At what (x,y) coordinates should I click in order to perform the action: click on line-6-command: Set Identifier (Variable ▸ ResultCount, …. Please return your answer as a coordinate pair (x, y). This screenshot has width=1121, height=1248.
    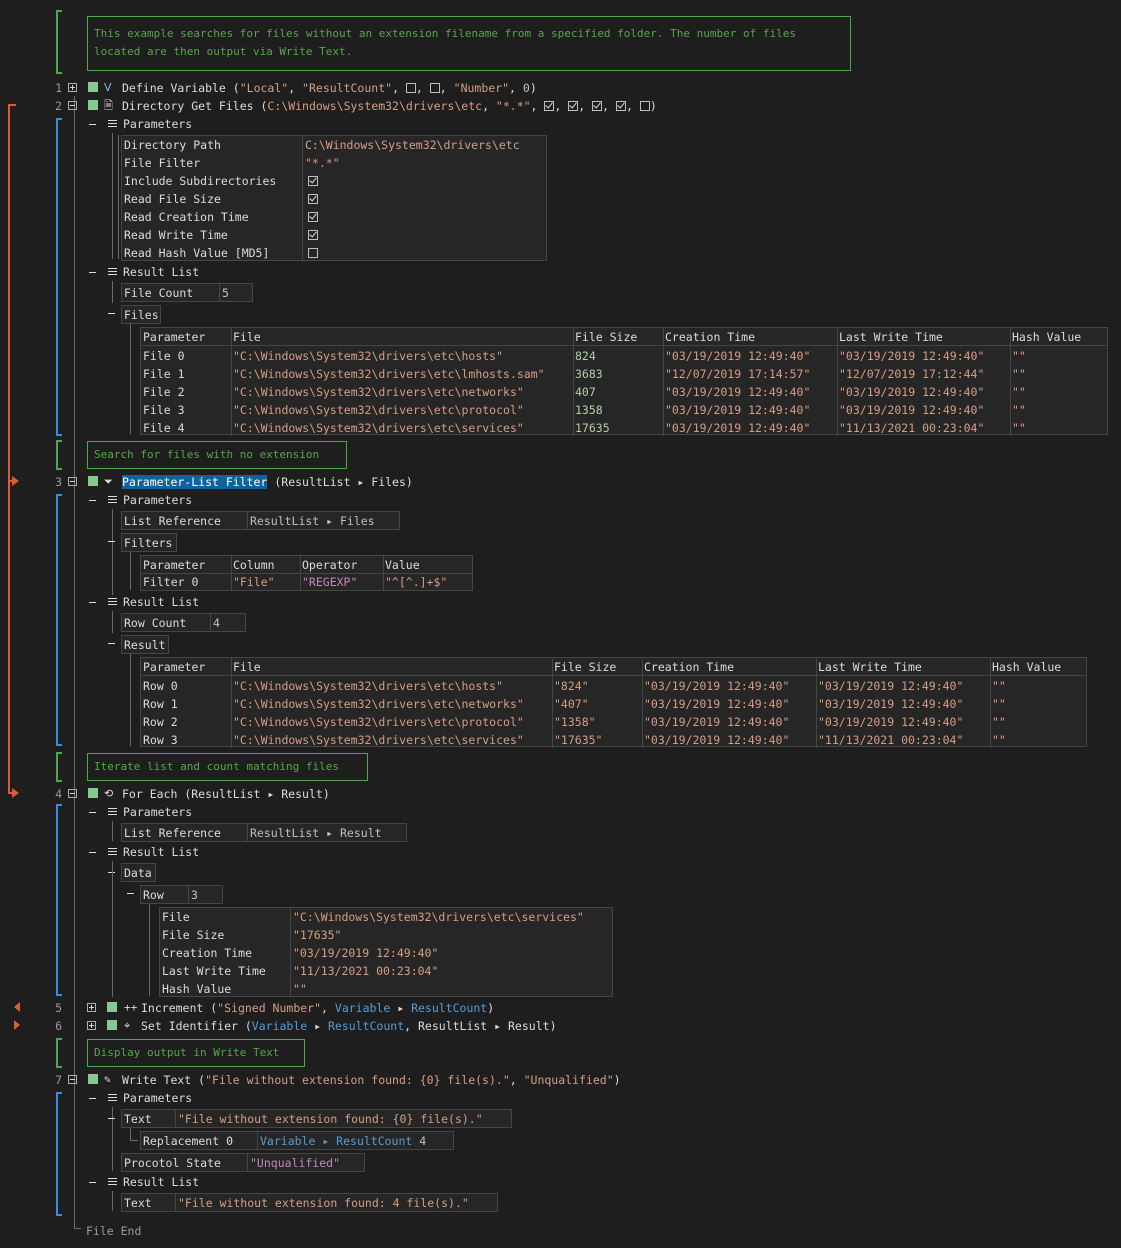
    Looking at the image, I should click on (349, 1026).